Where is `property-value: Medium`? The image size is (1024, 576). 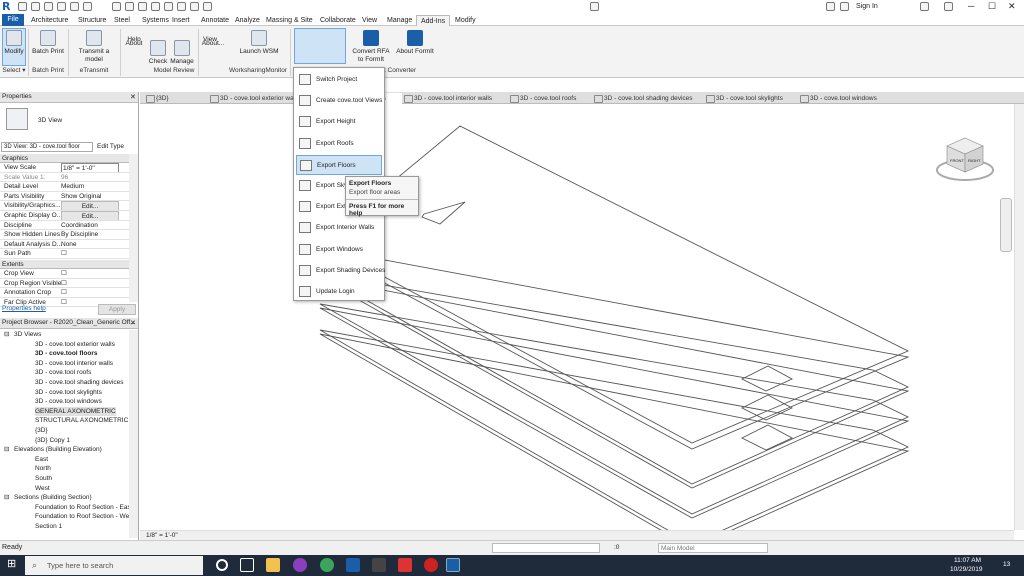
property-value: Medium is located at coordinates (90, 186).